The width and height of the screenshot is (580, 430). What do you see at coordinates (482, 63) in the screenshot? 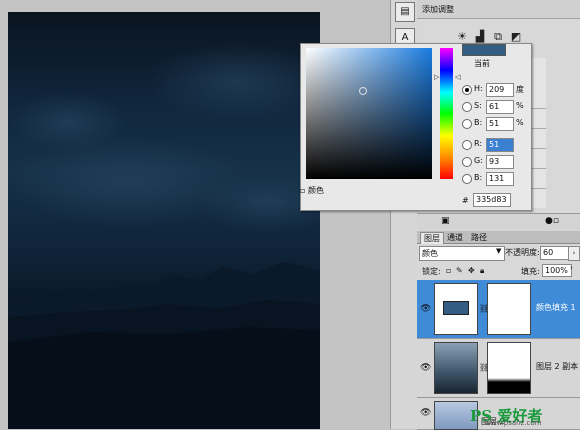
I see `current-label: 当前` at bounding box center [482, 63].